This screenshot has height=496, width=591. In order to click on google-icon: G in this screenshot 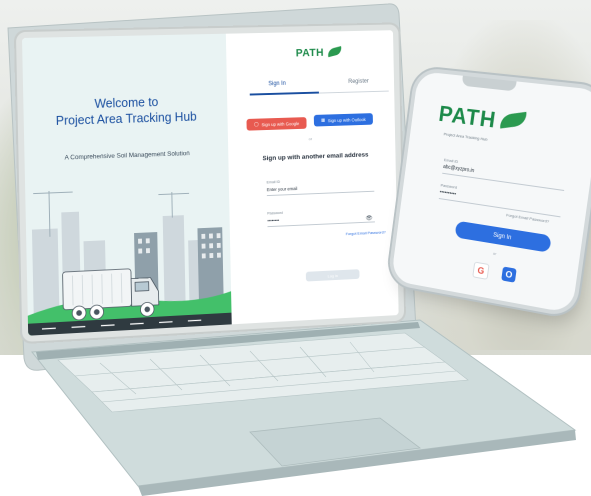, I will do `click(481, 270)`.